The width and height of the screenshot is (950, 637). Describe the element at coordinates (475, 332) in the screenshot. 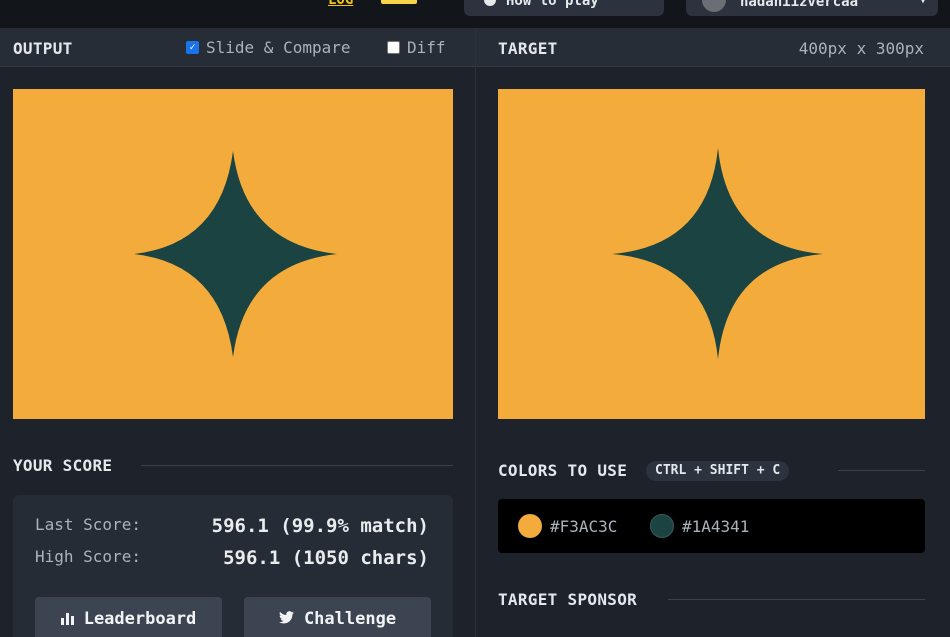

I see `panel-divider` at that location.